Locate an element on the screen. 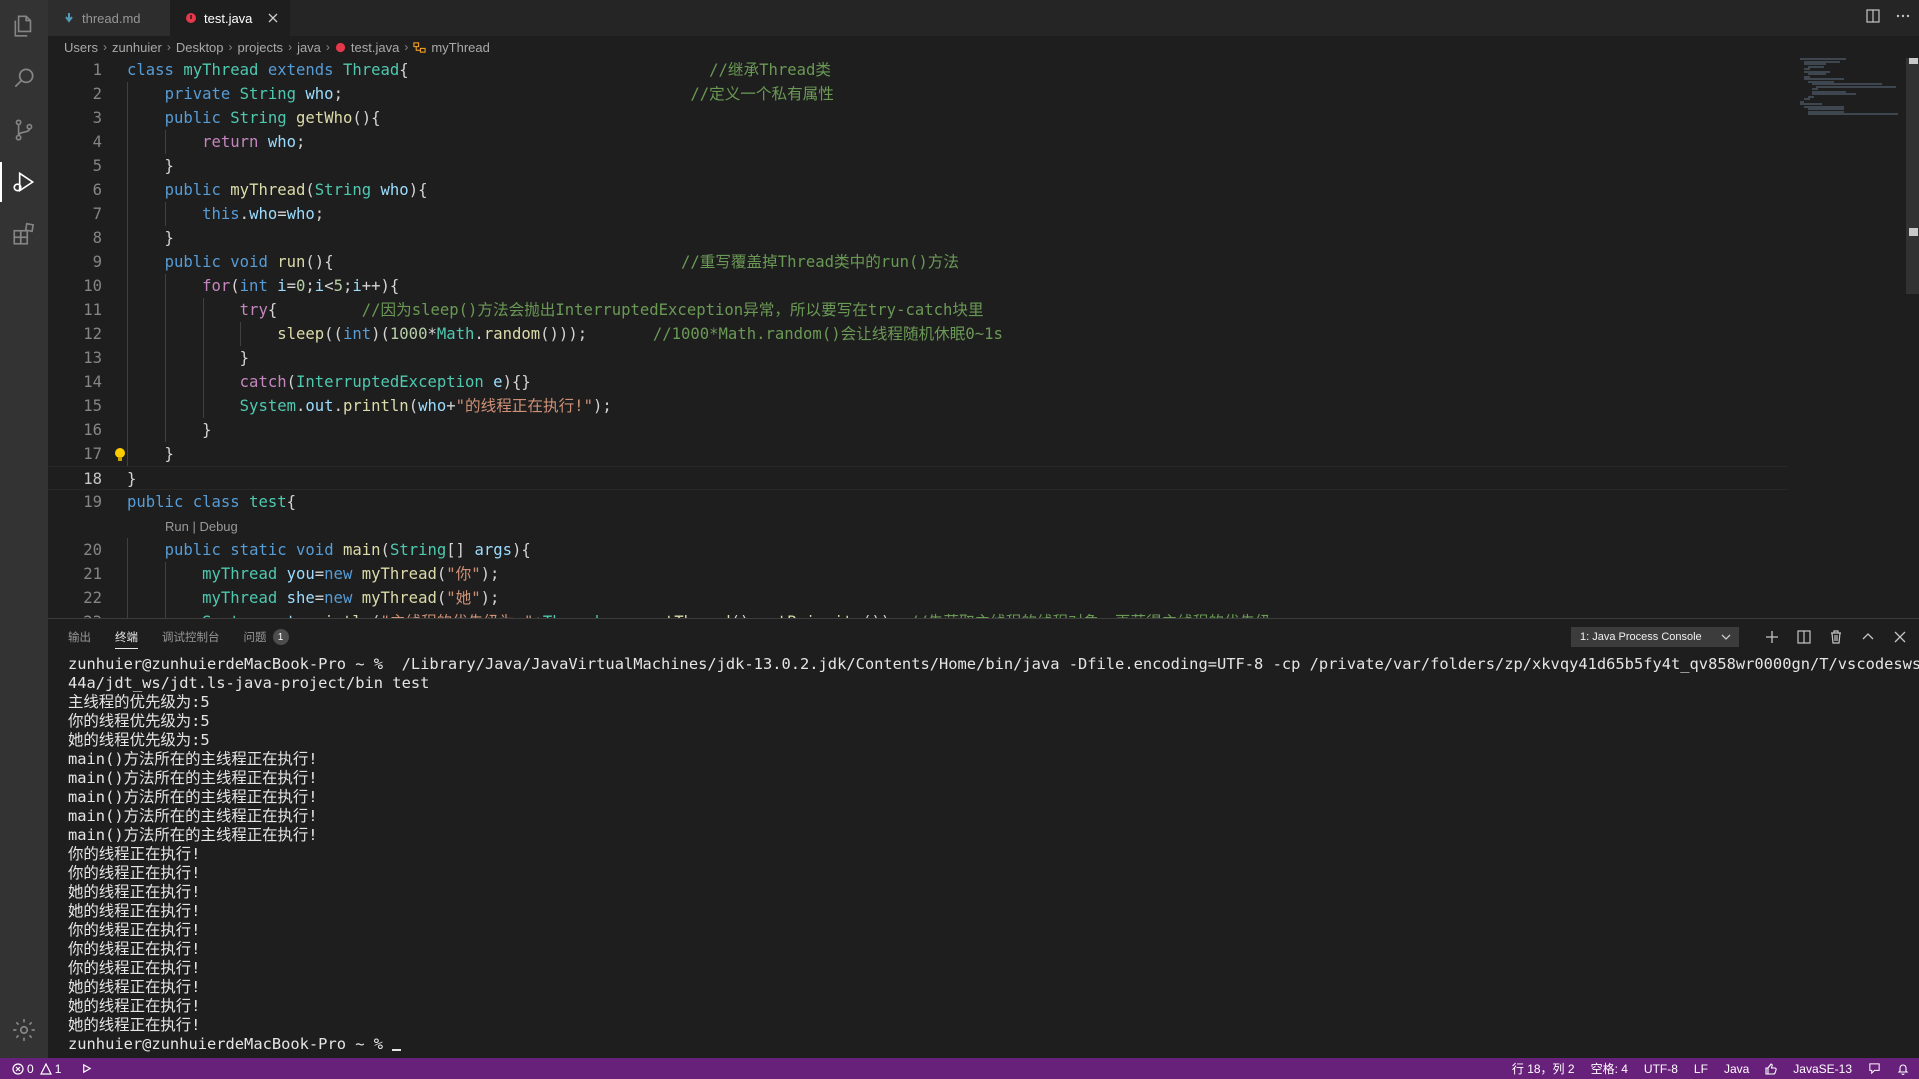 The width and height of the screenshot is (1919, 1079). terminal-line: 你的线程优先级为:5 is located at coordinates (139, 721).